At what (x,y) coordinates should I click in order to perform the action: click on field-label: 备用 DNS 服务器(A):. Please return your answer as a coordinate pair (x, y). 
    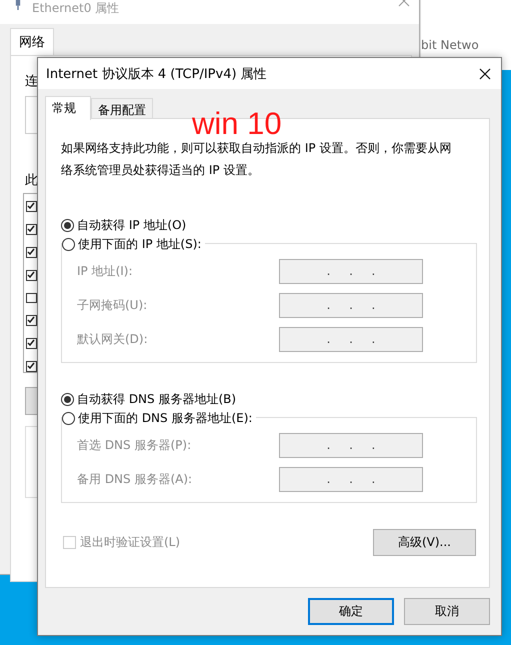
    Looking at the image, I should click on (134, 479).